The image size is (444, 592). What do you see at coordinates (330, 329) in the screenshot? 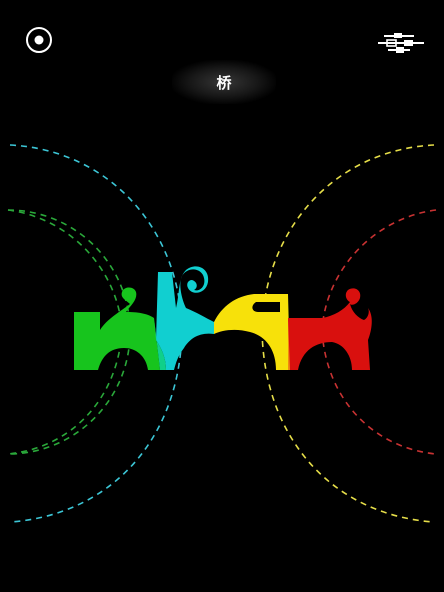
I see `red-piece` at bounding box center [330, 329].